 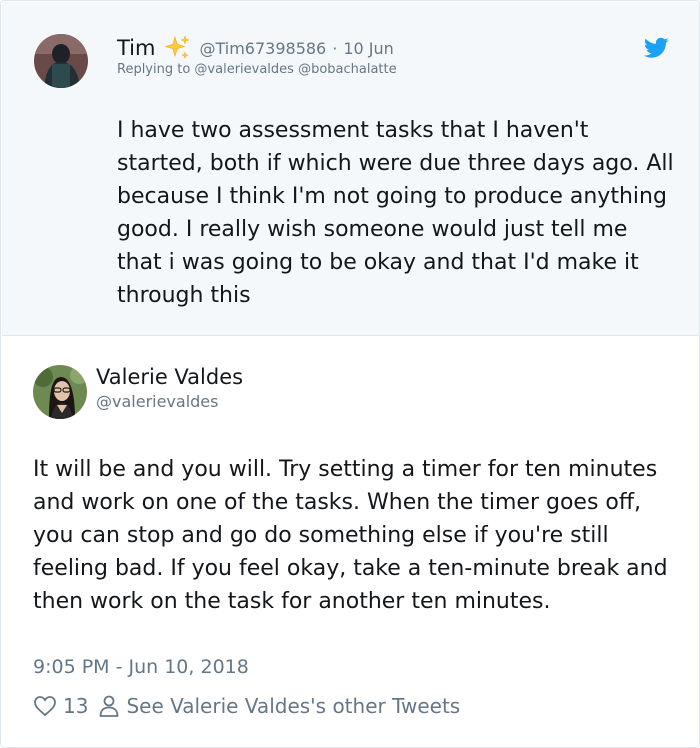 I want to click on tweet-actions: 13 See Valerie Valdes's other Tweets, so click(x=246, y=706).